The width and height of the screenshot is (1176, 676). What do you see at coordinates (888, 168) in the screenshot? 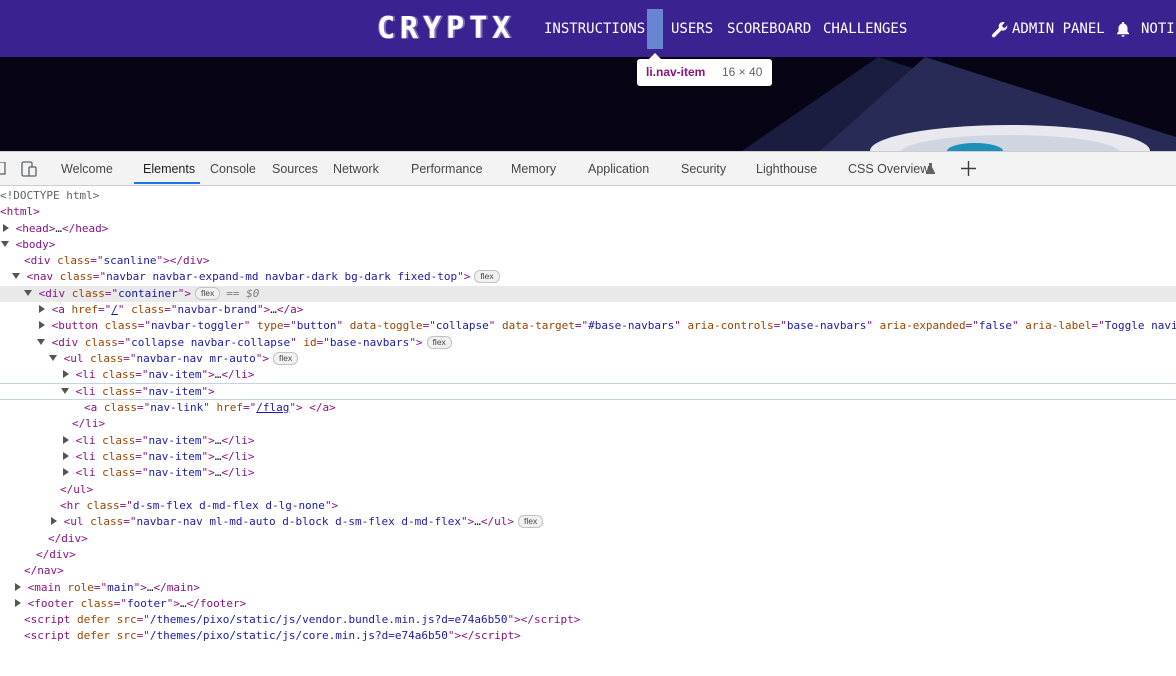
I see `tab-css-overview: CSS Overview` at bounding box center [888, 168].